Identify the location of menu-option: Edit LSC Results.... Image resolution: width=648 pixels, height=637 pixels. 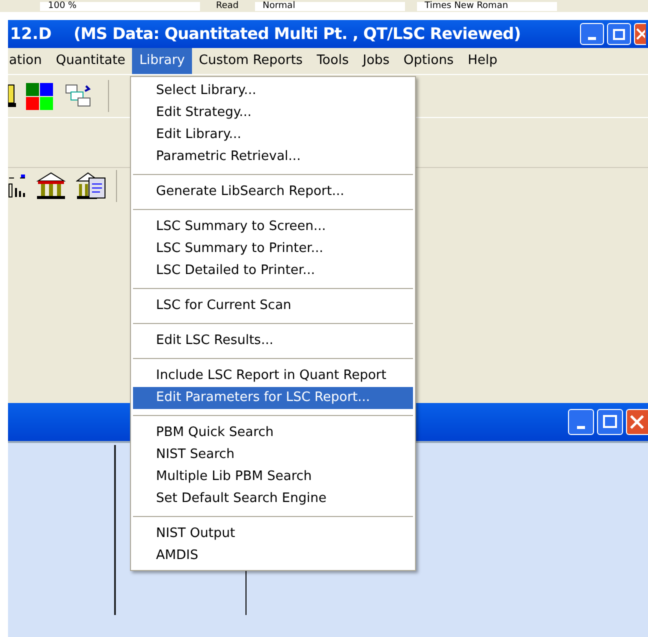
(273, 341).